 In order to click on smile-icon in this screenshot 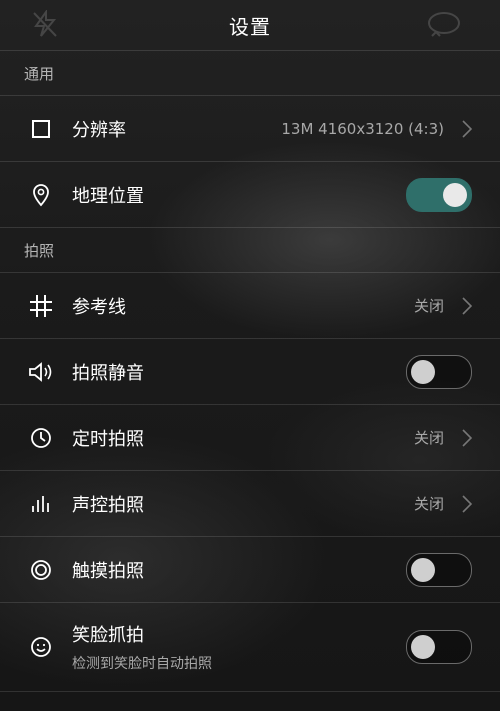, I will do `click(41, 647)`.